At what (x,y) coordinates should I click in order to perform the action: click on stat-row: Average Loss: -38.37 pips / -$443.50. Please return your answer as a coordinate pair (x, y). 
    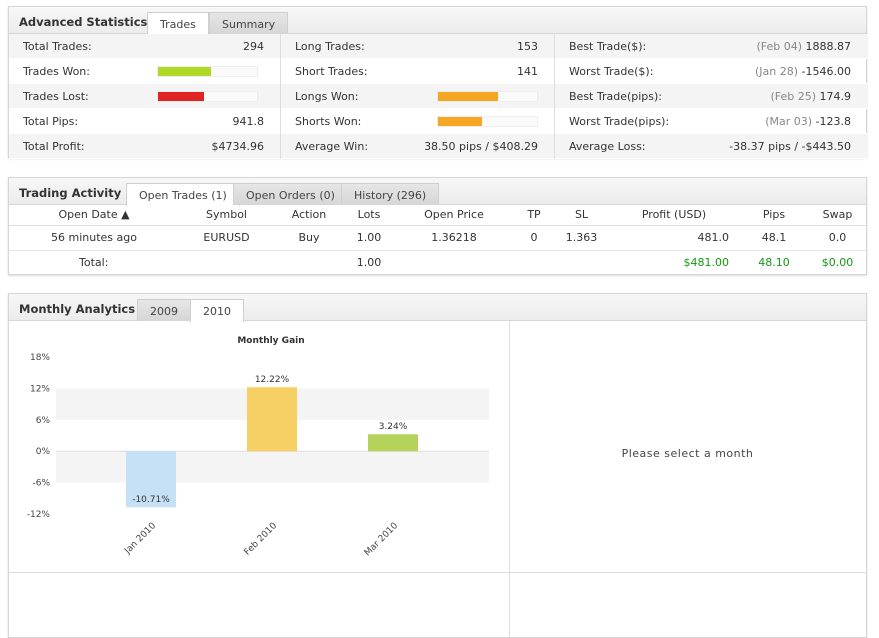
    Looking at the image, I should click on (711, 146).